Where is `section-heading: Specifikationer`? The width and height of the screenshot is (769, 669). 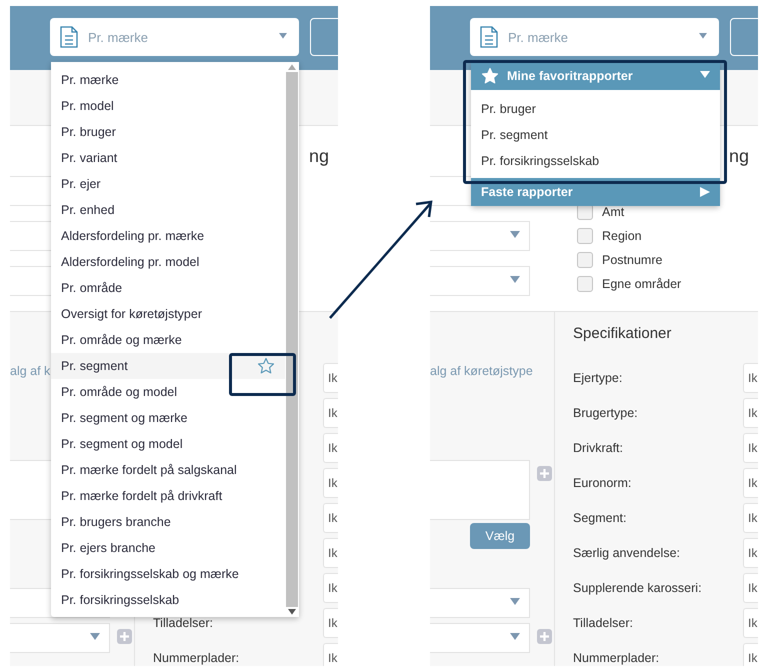 section-heading: Specifikationer is located at coordinates (622, 334).